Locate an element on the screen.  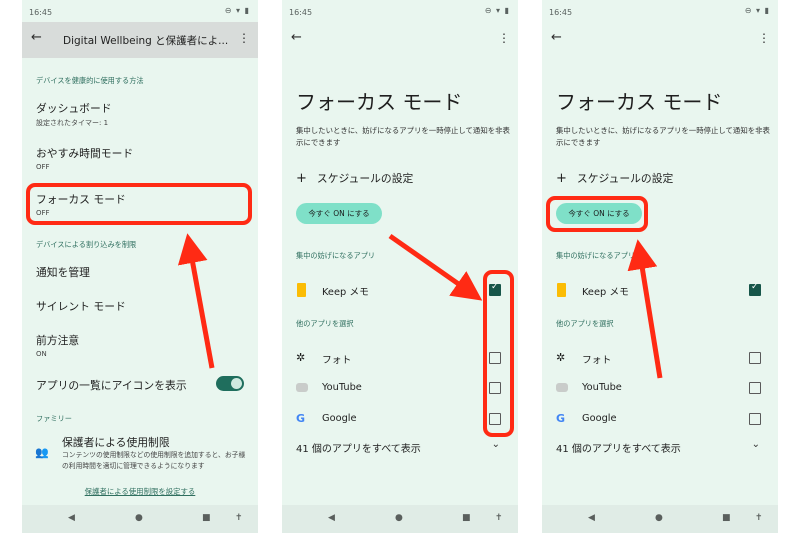
arrow-to-checkboxes is located at coordinates (435, 267).